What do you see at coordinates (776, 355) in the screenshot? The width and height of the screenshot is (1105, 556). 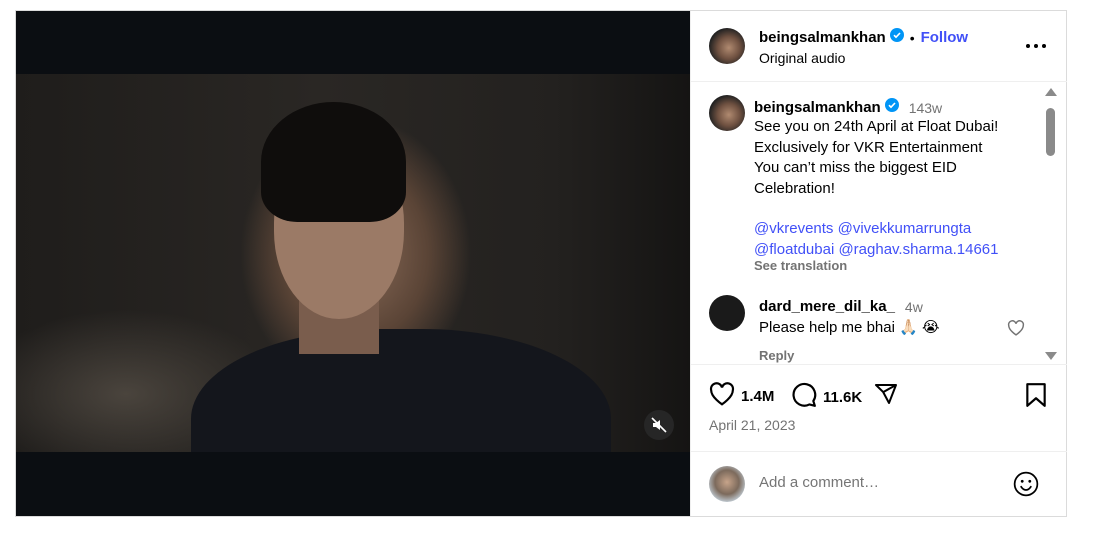 I see `reply-button: Reply` at bounding box center [776, 355].